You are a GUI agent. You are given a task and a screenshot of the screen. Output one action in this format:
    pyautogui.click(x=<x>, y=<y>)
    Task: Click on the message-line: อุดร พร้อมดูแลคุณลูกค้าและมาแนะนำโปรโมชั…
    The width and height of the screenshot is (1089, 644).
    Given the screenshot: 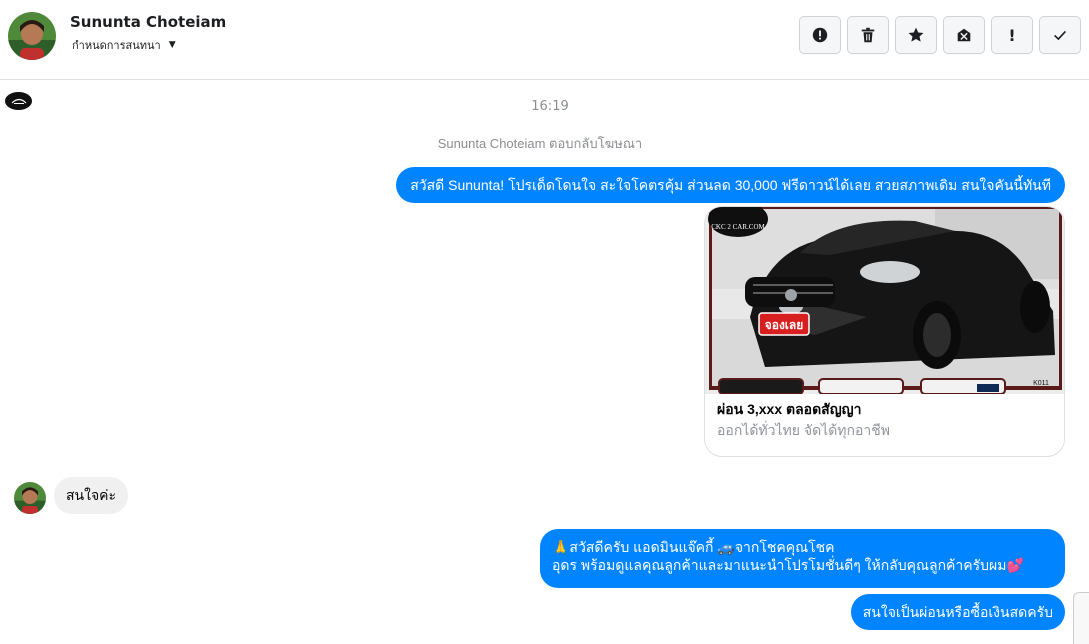 What is the action you would take?
    pyautogui.click(x=788, y=565)
    